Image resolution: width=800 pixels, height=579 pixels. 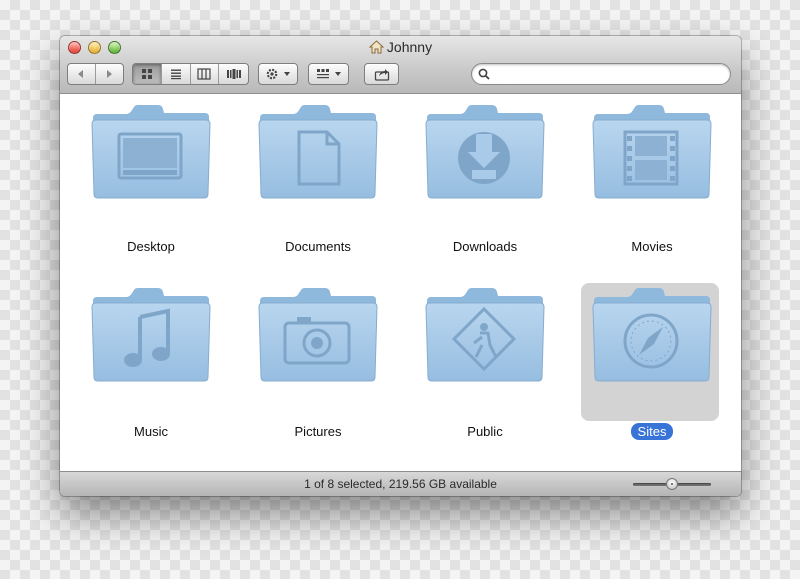 I want to click on folder-label: Public, so click(x=485, y=431).